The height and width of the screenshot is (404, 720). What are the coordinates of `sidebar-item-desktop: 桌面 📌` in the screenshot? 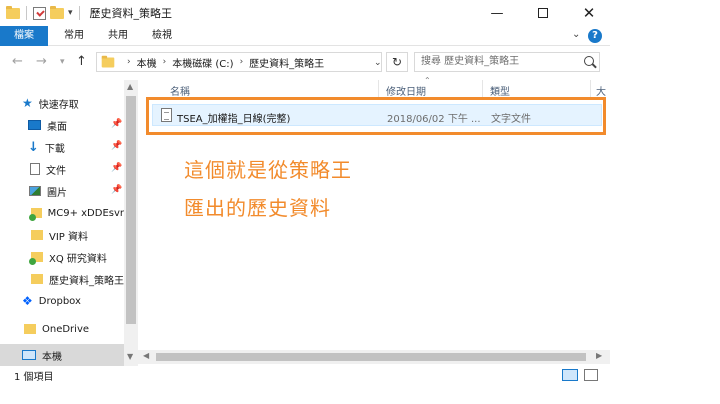 It's located at (62, 125).